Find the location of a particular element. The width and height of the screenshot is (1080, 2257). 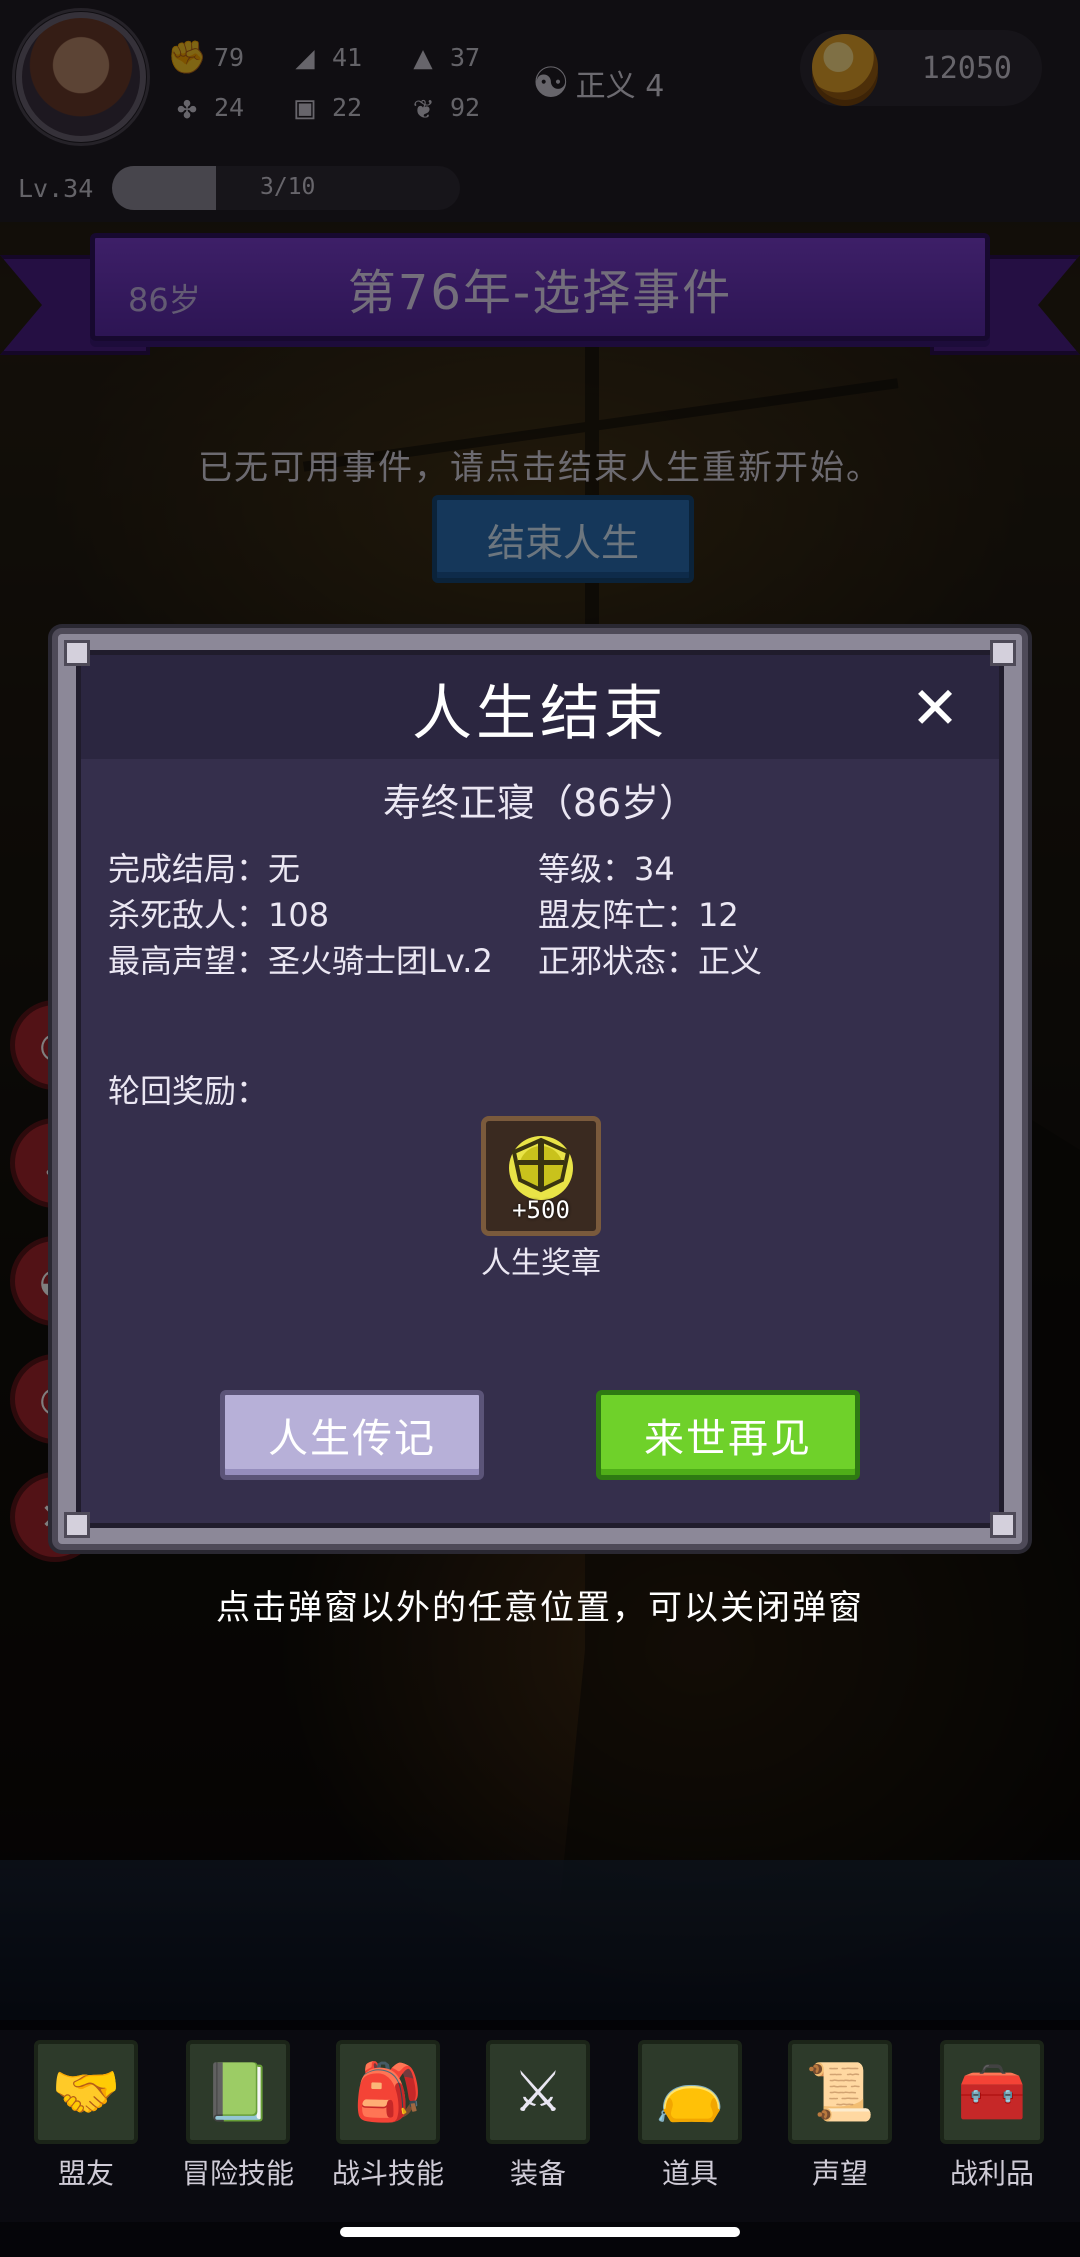

close-hint: 点击弹窗以外的任意位置，可以关闭弹窗 is located at coordinates (540, 1608).